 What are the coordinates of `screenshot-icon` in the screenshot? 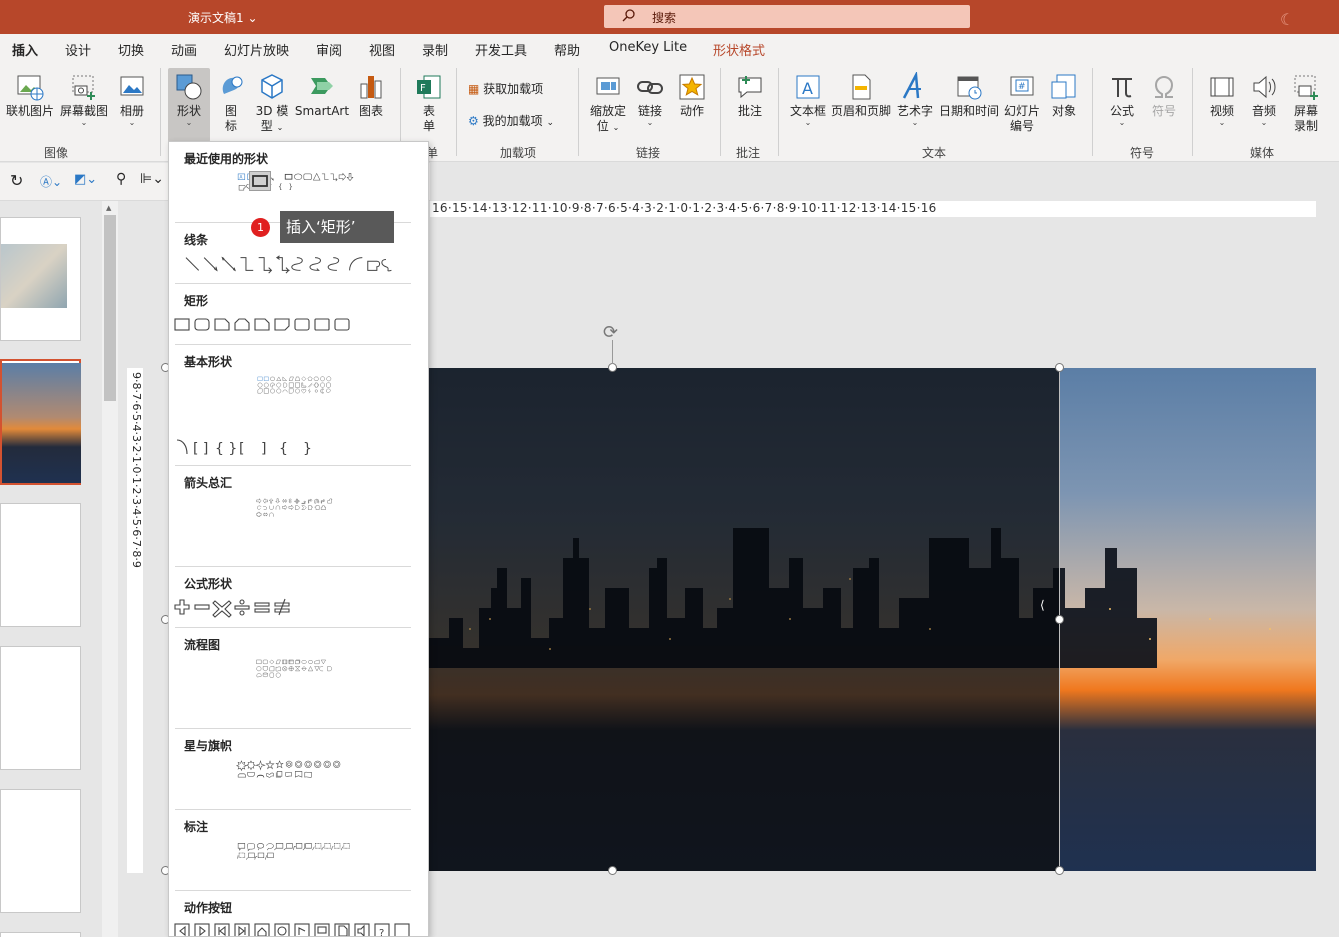 It's located at (83, 87).